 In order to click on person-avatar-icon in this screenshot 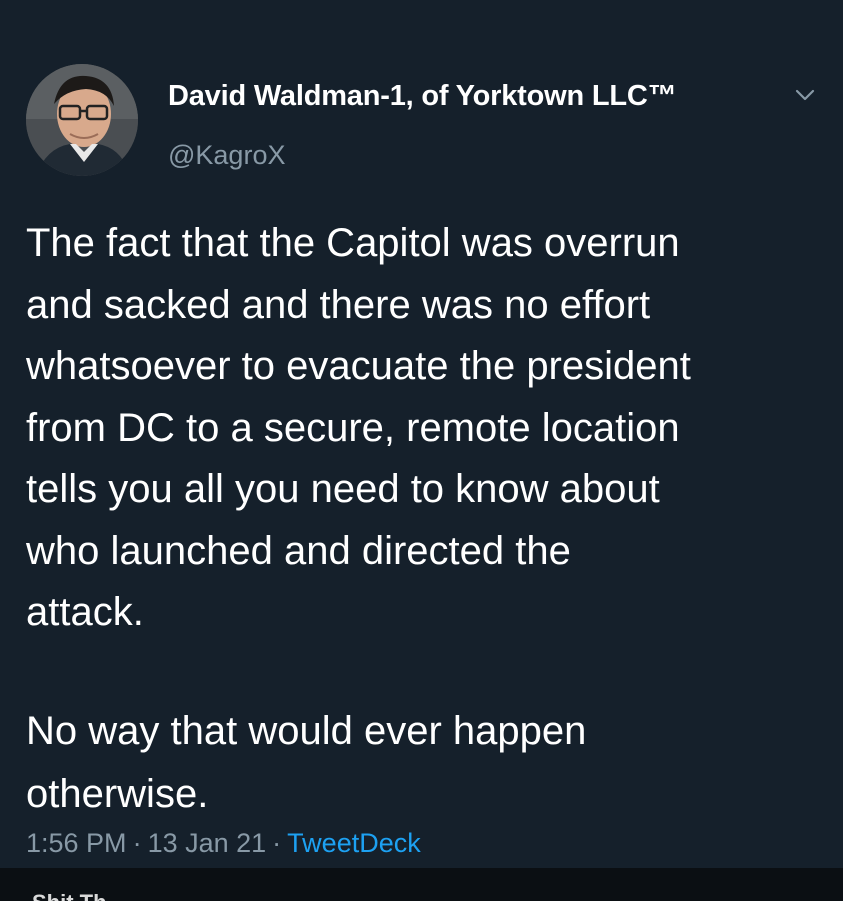, I will do `click(82, 120)`.